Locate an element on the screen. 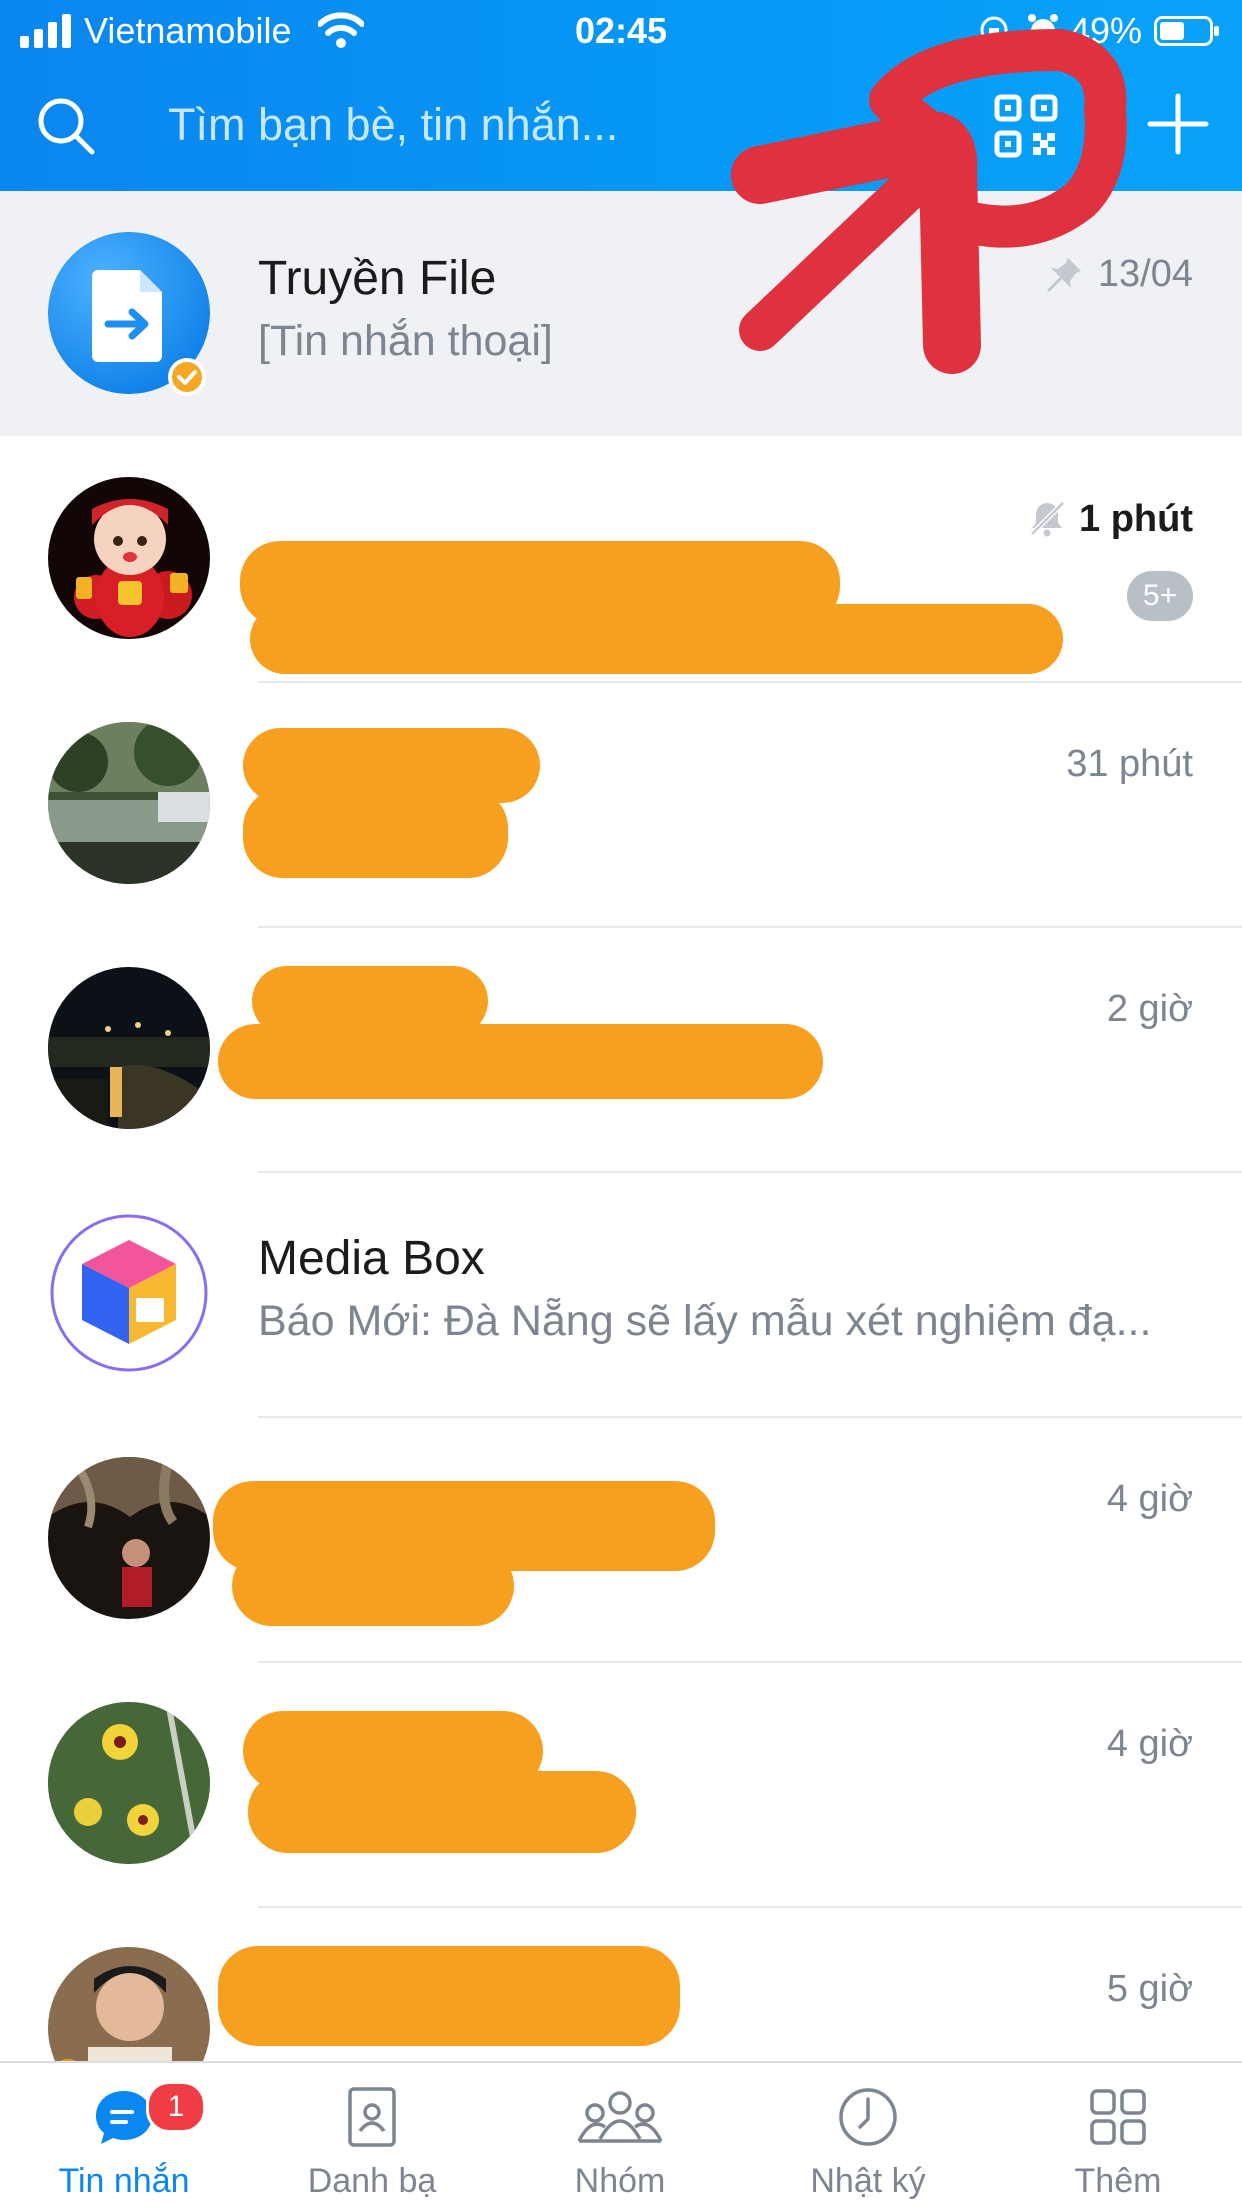 The width and height of the screenshot is (1242, 2210). night-photo-avatar is located at coordinates (129, 1048).